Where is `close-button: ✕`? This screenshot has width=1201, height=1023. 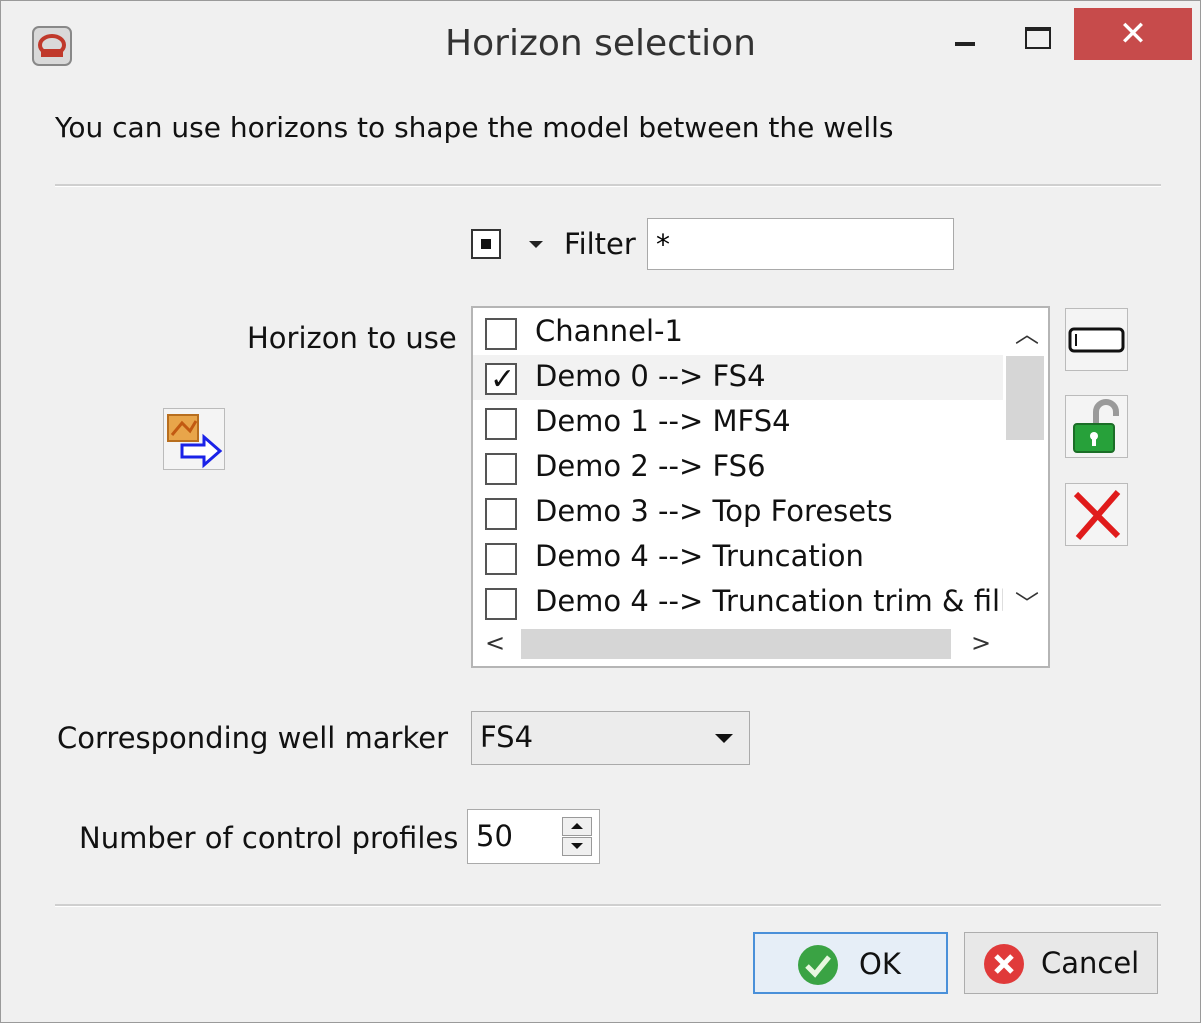 close-button: ✕ is located at coordinates (1133, 34).